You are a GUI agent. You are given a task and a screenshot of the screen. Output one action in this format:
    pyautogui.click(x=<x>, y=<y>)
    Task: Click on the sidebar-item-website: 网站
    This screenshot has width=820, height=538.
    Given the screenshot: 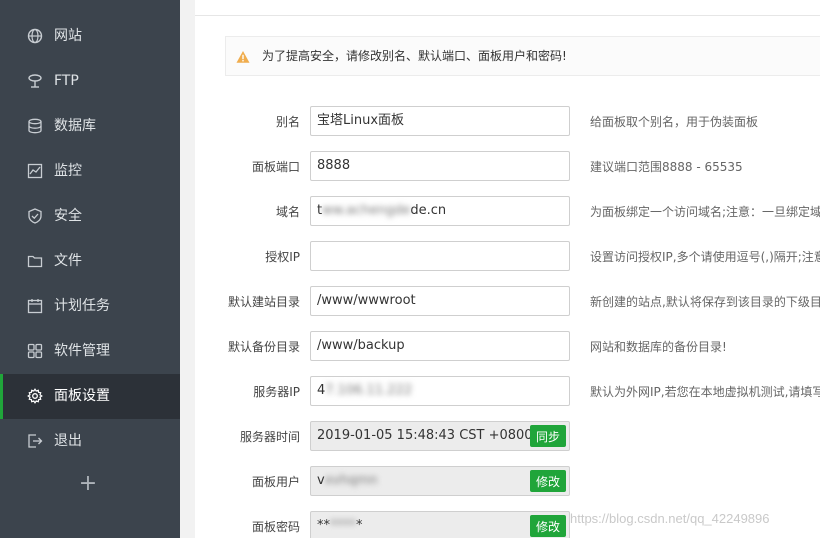 What is the action you would take?
    pyautogui.click(x=90, y=36)
    